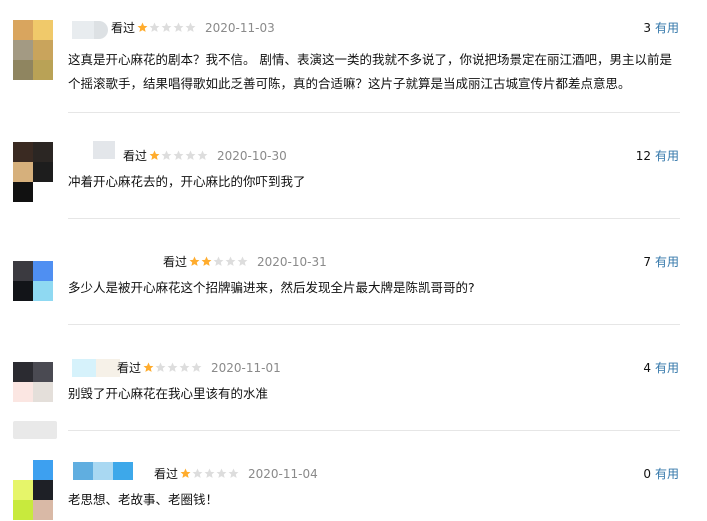  Describe the element at coordinates (240, 28) in the screenshot. I see `review-date: 2020-11-03` at that location.